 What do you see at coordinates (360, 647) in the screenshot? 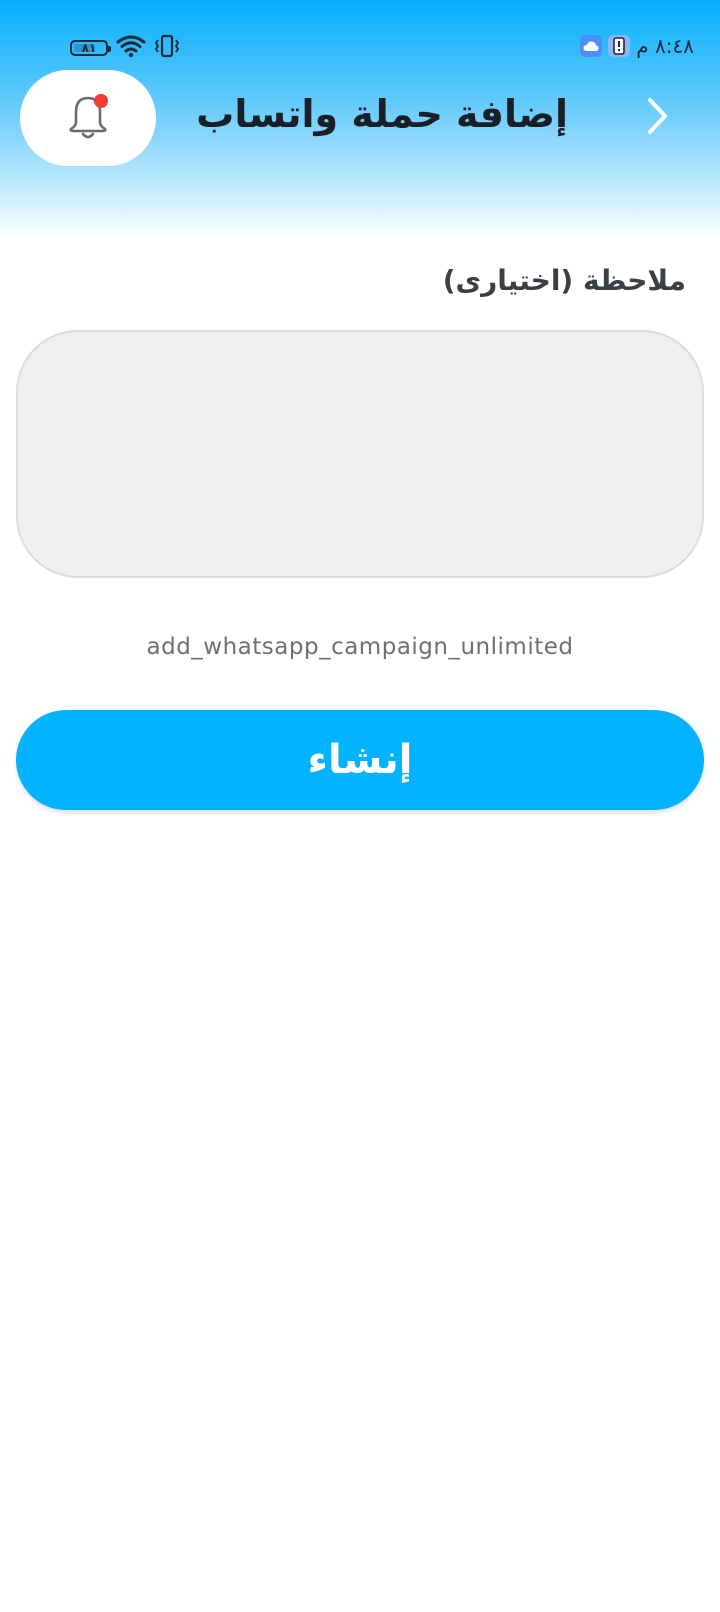
I see `campaign-limit-text: add_whatsapp_campaign_unlimited` at bounding box center [360, 647].